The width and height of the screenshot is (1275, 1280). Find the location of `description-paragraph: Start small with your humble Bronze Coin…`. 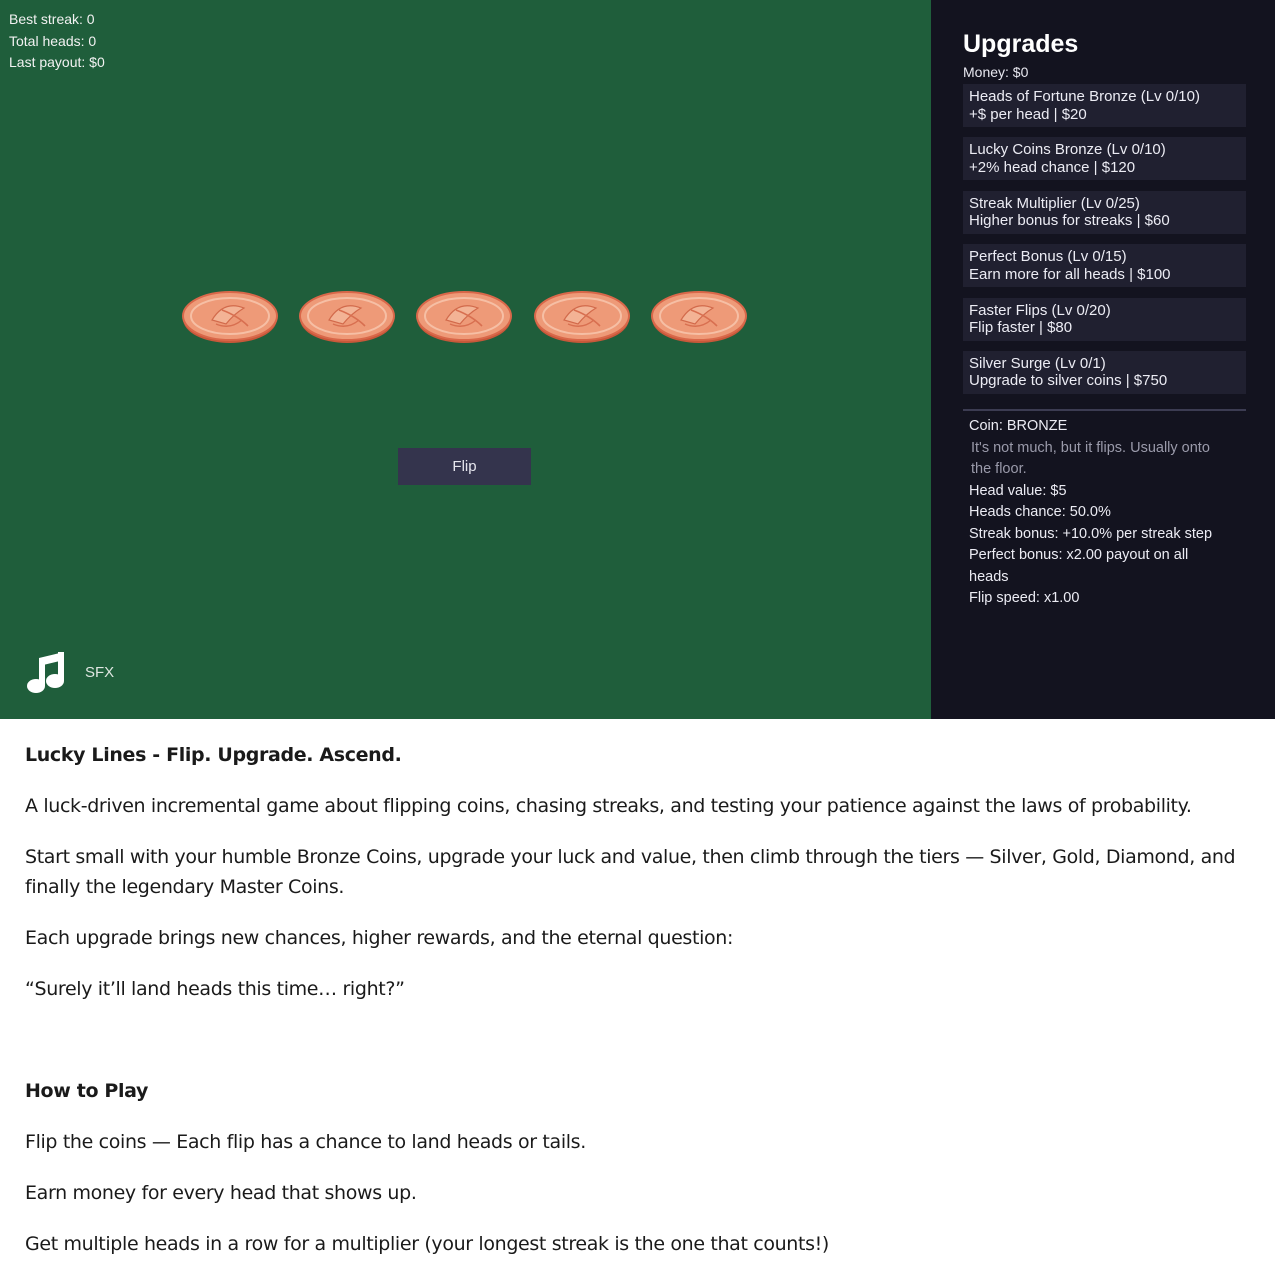

description-paragraph: Start small with your humble Bronze Coin… is located at coordinates (630, 872).